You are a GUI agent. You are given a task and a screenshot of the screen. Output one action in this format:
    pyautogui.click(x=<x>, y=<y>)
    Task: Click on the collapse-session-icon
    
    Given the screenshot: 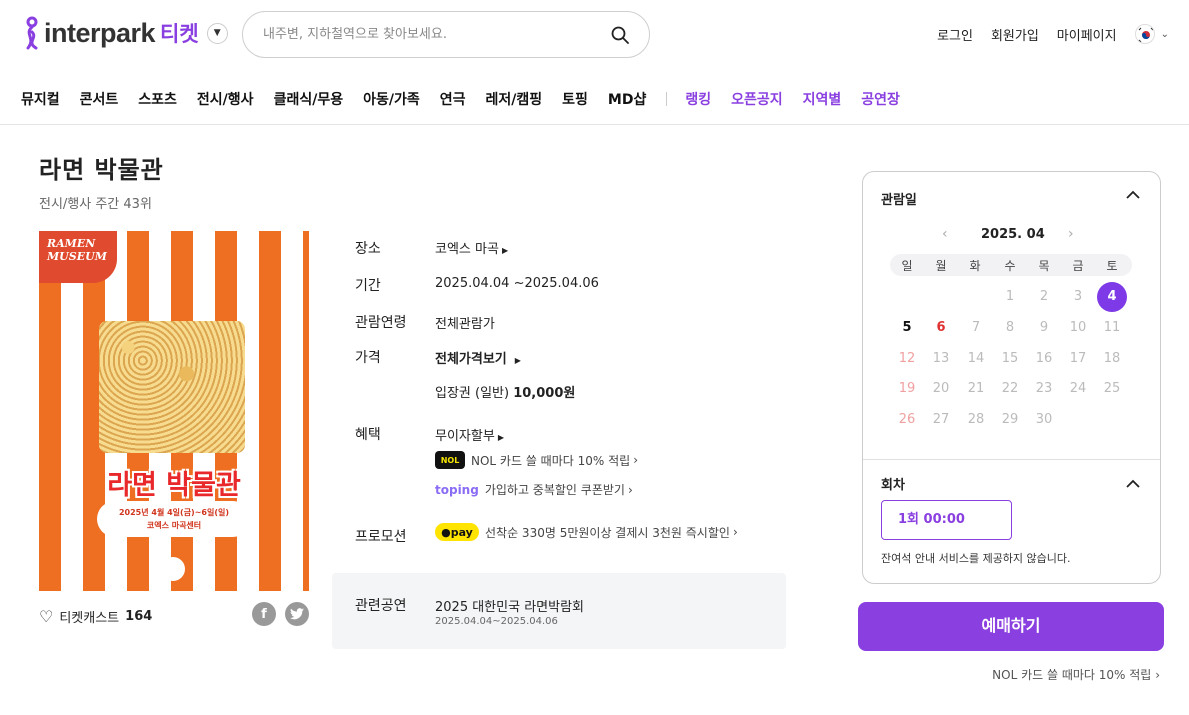 What is the action you would take?
    pyautogui.click(x=1133, y=485)
    